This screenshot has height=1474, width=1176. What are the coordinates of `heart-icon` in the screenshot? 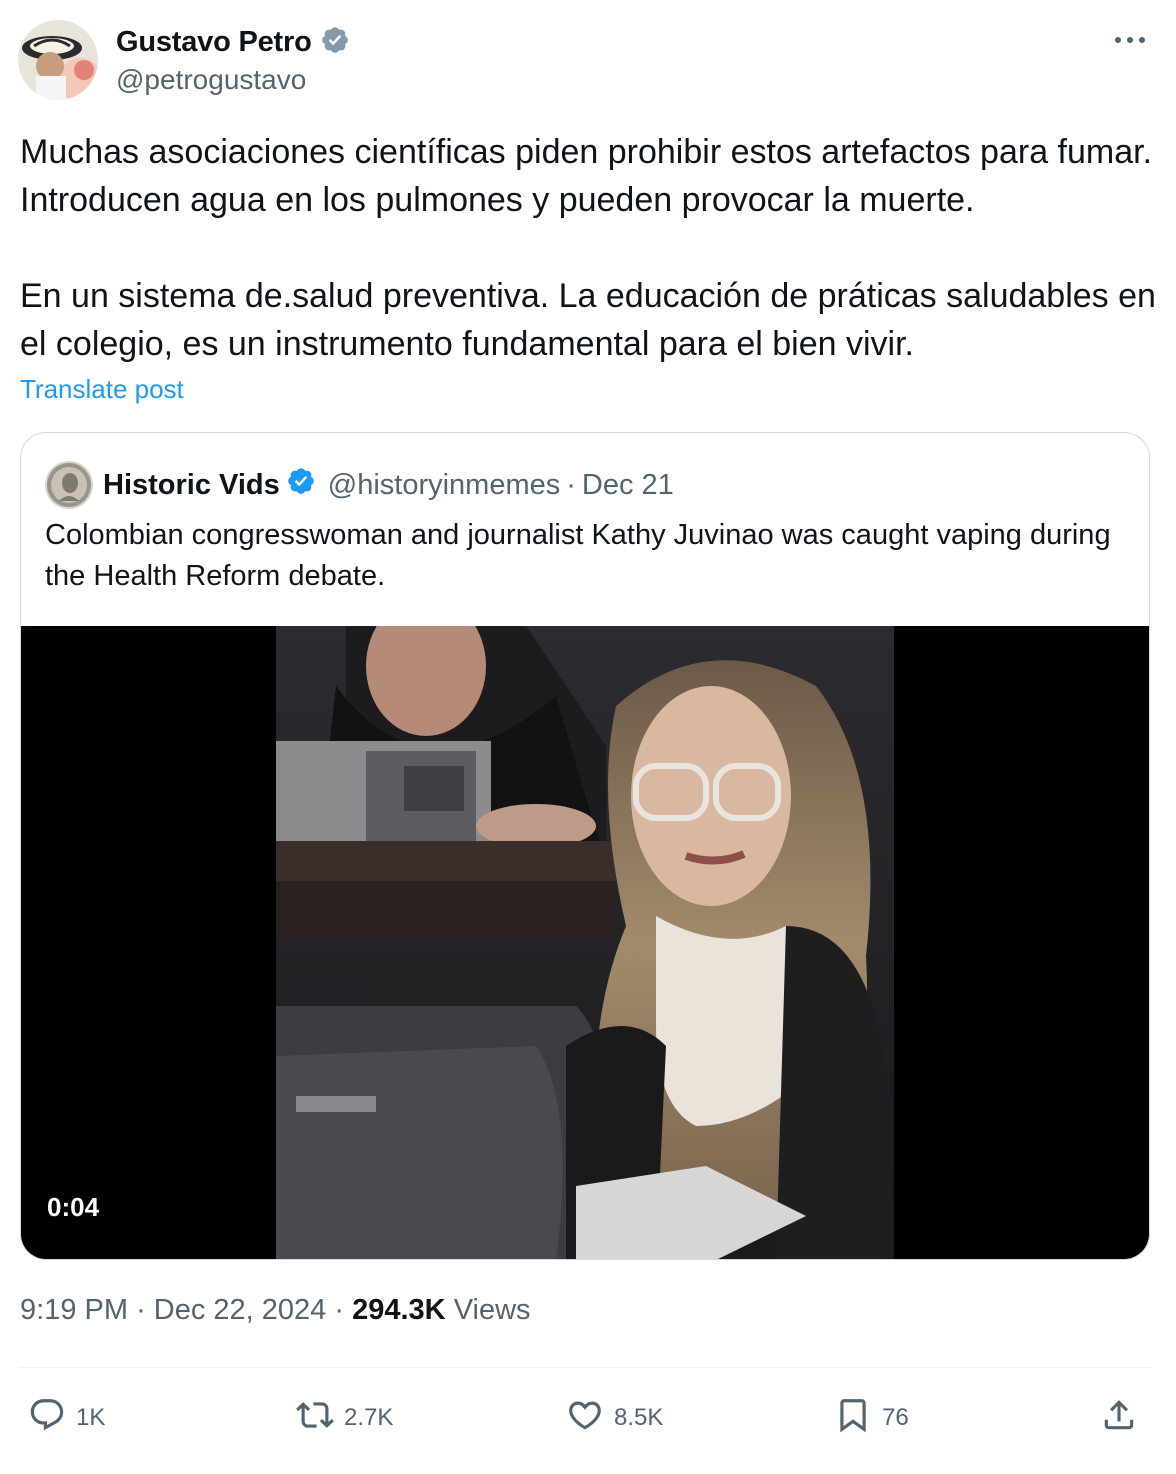 It's located at (585, 1418).